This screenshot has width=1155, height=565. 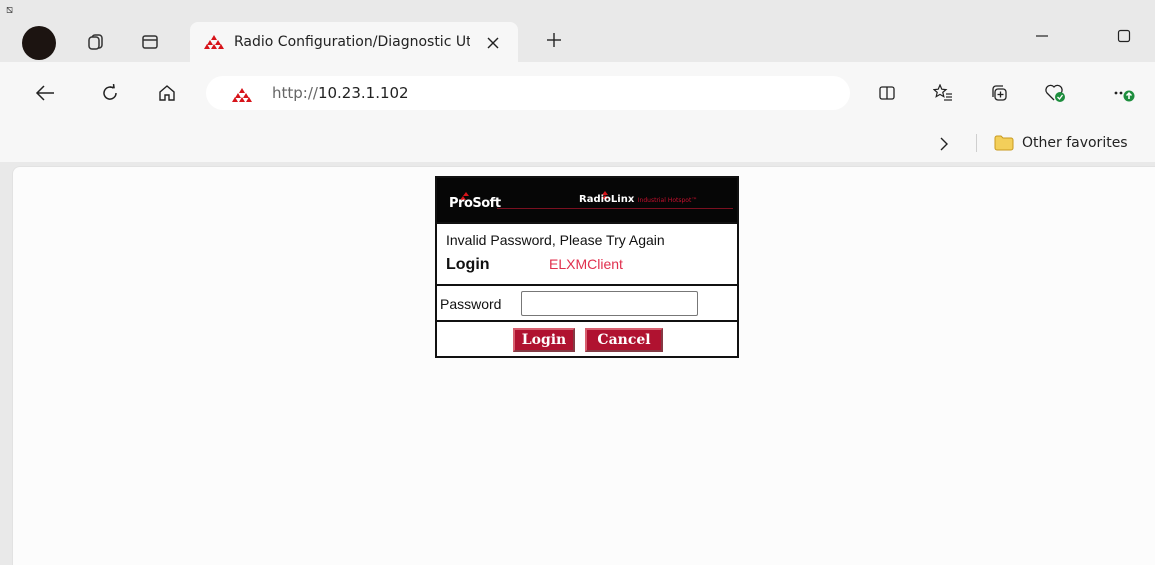 I want to click on profile-avatar, so click(x=39, y=43).